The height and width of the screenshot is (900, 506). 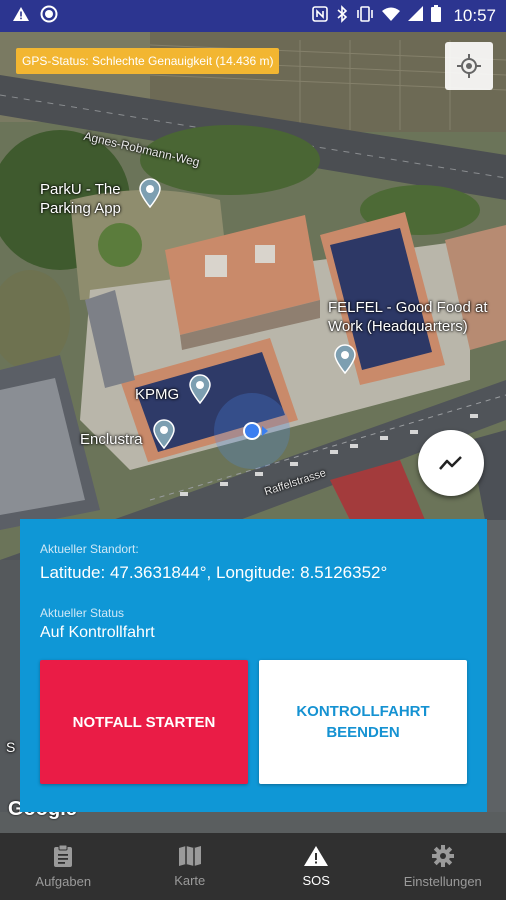 What do you see at coordinates (391, 16) in the screenshot?
I see `wifi-icon` at bounding box center [391, 16].